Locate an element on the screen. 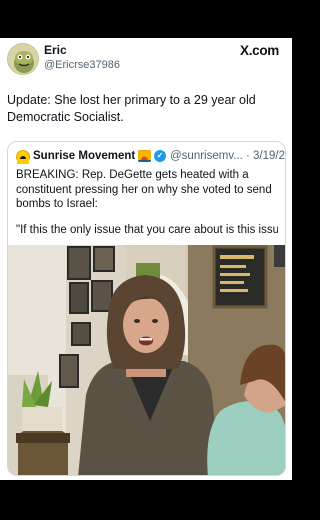 This screenshot has height=520, width=320. top-letterbox is located at coordinates (146, 19).